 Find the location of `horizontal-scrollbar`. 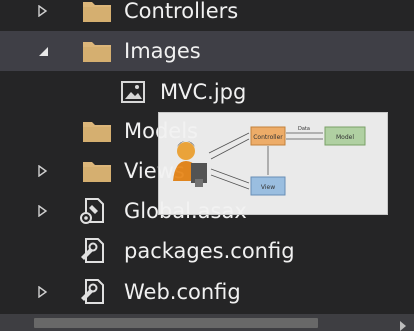

horizontal-scrollbar is located at coordinates (207, 322).